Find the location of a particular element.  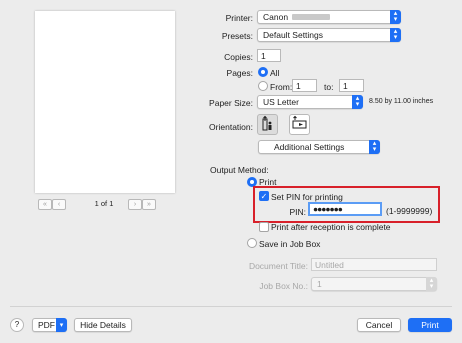

presets-label: Presets: is located at coordinates (237, 36).